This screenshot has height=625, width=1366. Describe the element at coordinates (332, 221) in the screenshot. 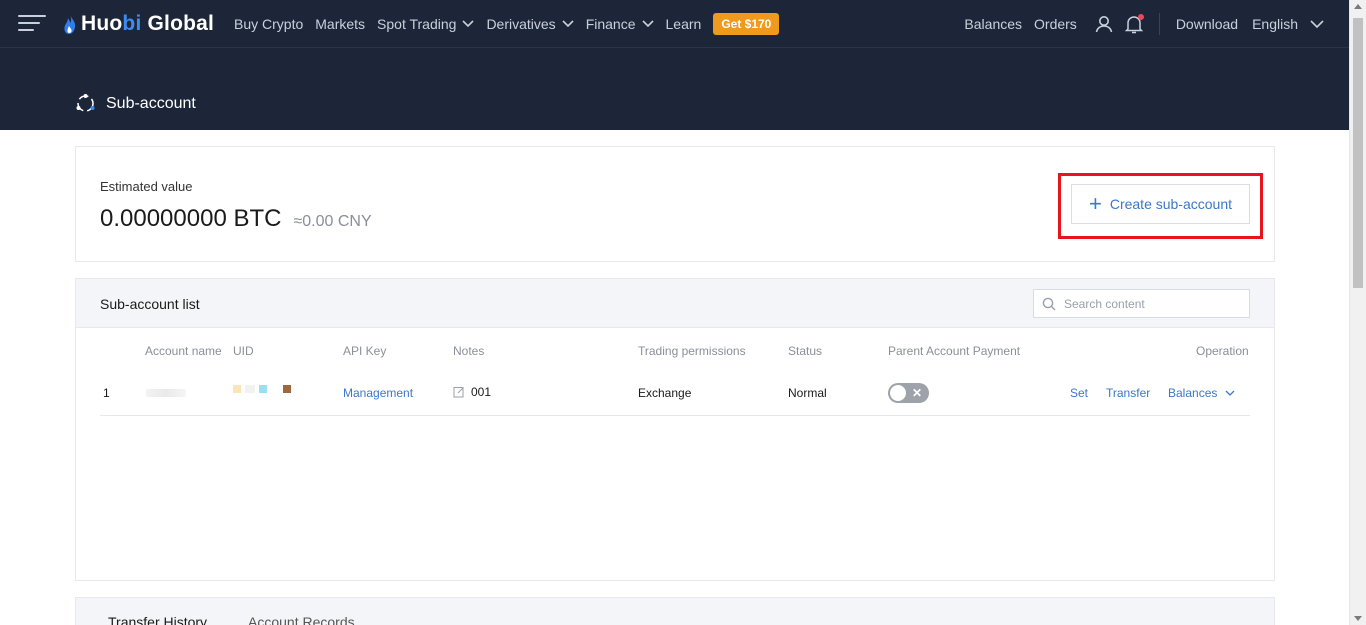

I see `cny-value: ≈0.00 CNY` at that location.